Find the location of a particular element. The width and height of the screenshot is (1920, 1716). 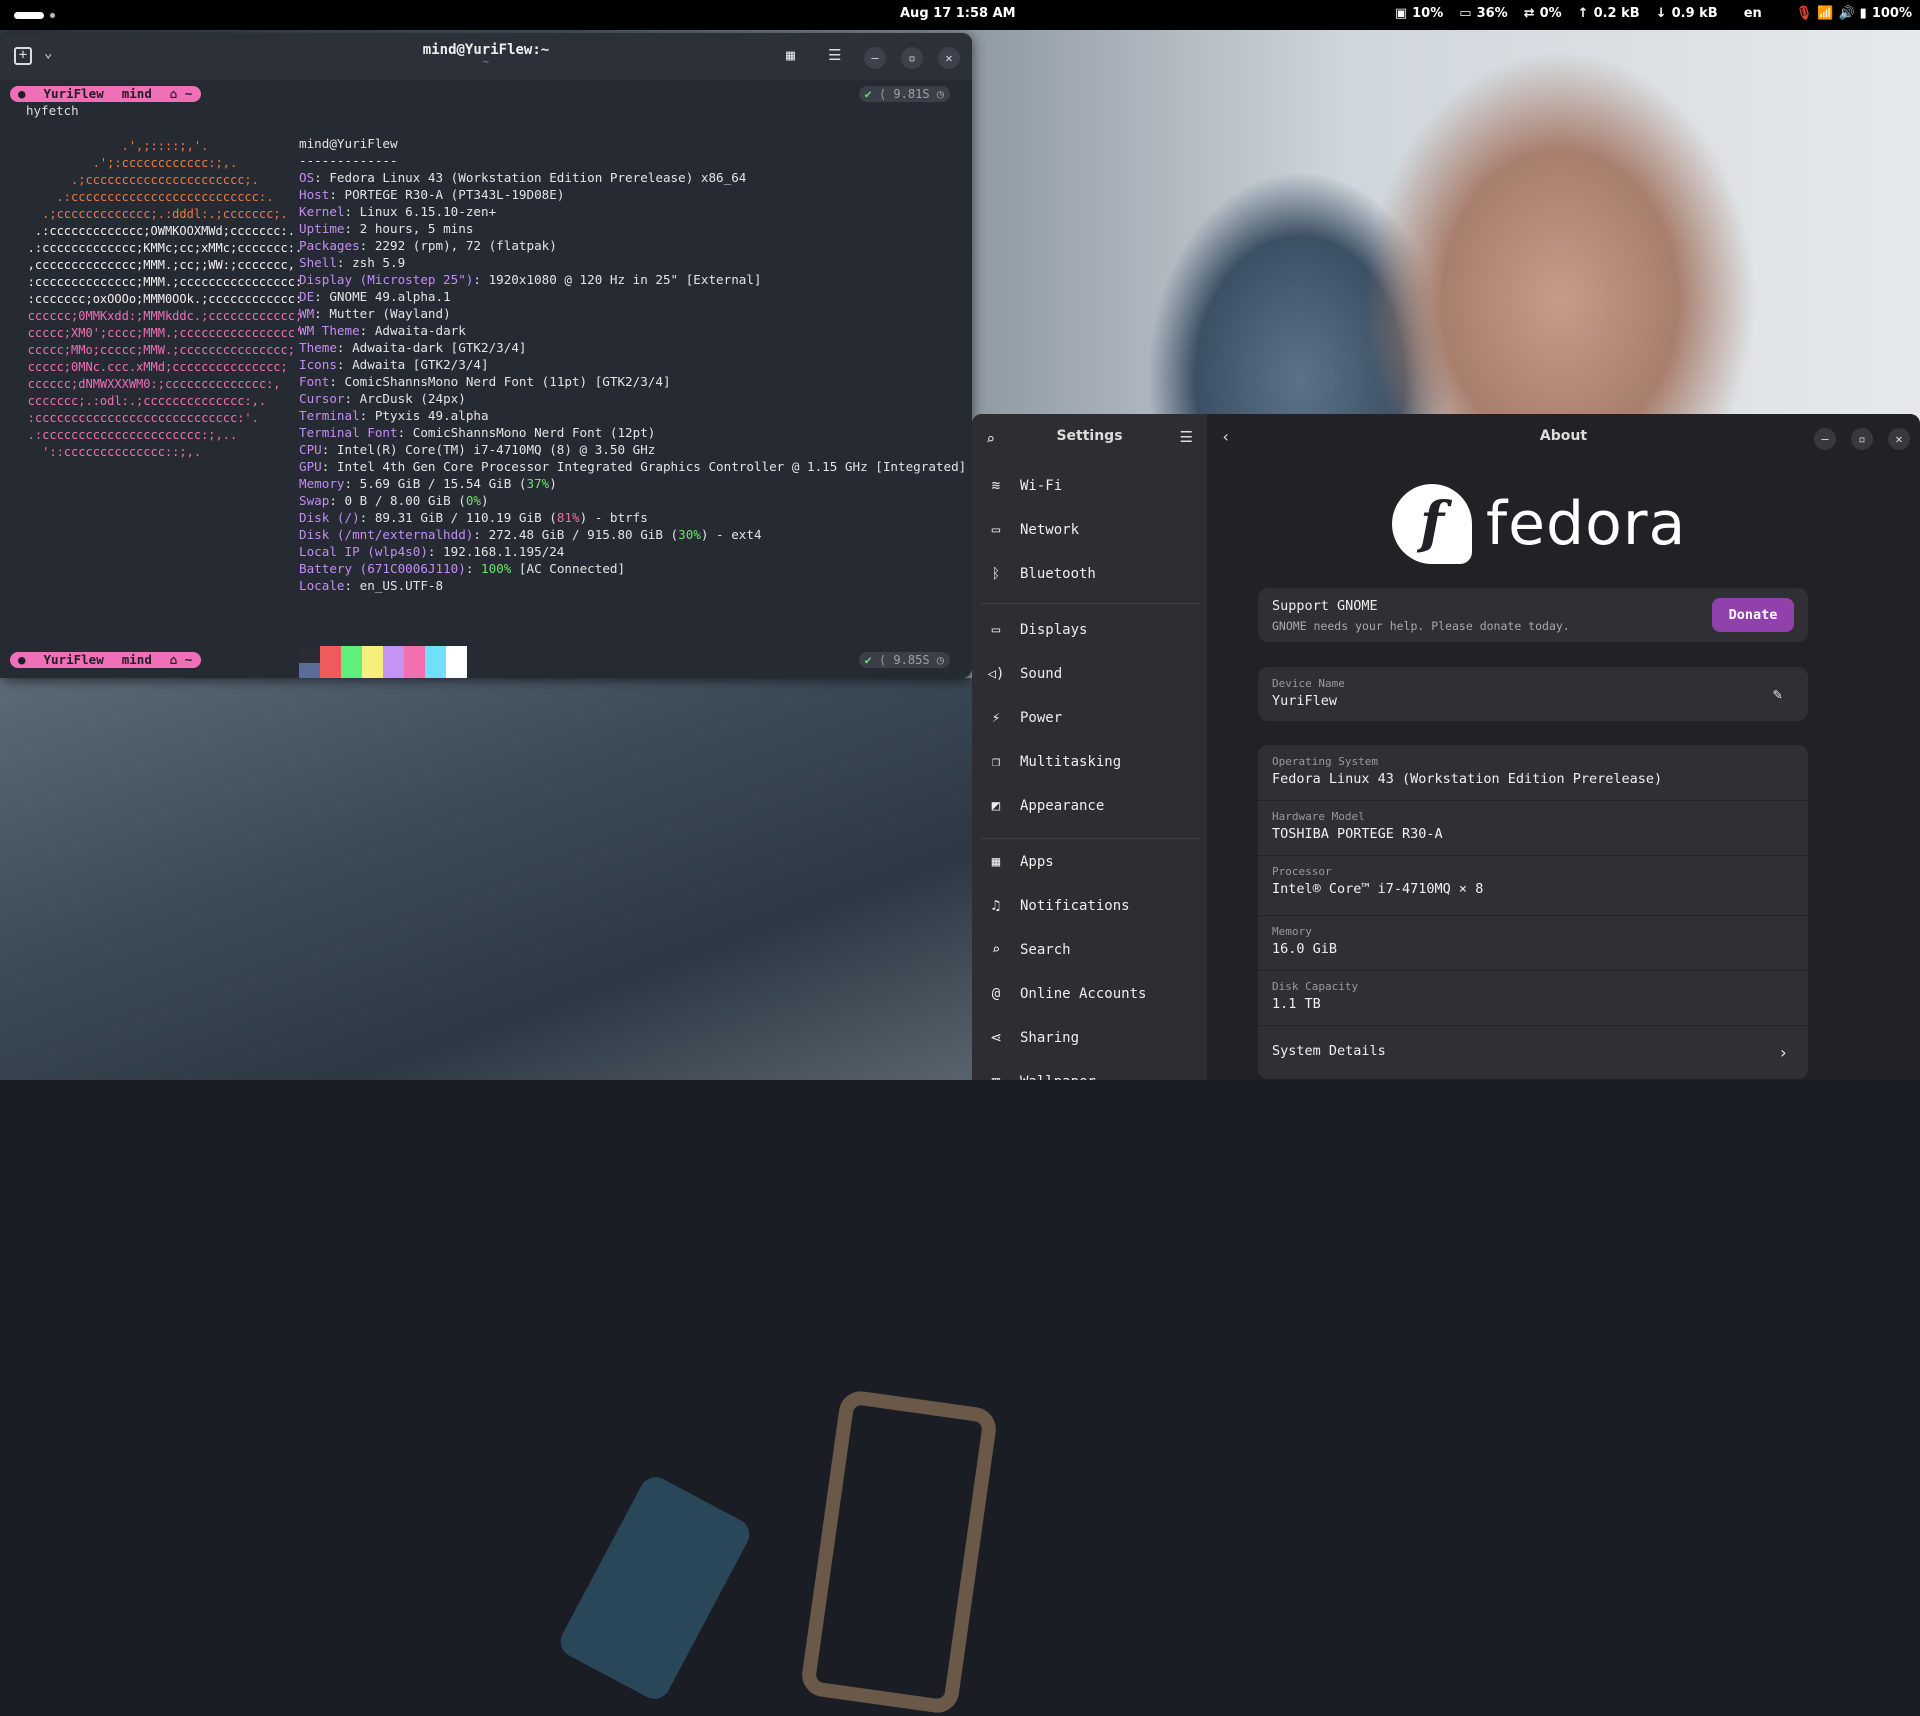

info-row-label: Processor is located at coordinates (1302, 871).